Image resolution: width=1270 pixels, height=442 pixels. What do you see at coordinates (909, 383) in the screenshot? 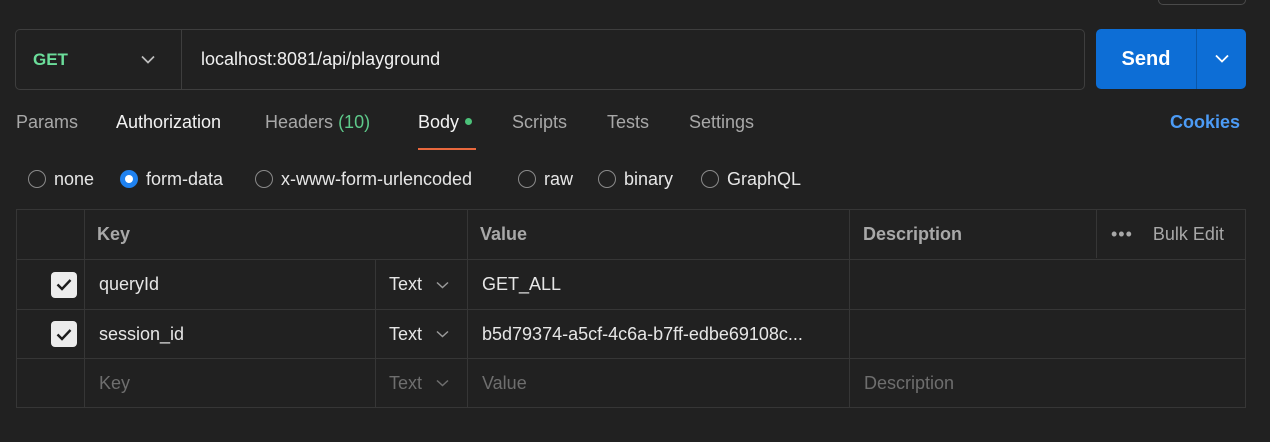
I see `new-description-input: Description` at bounding box center [909, 383].